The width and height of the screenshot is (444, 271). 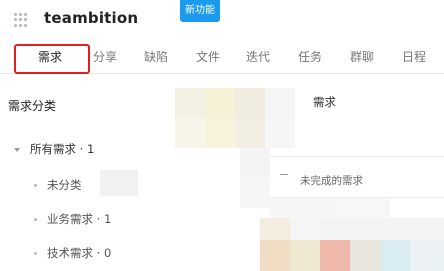 What do you see at coordinates (200, 11) in the screenshot?
I see `new-feature-badge: 新功能` at bounding box center [200, 11].